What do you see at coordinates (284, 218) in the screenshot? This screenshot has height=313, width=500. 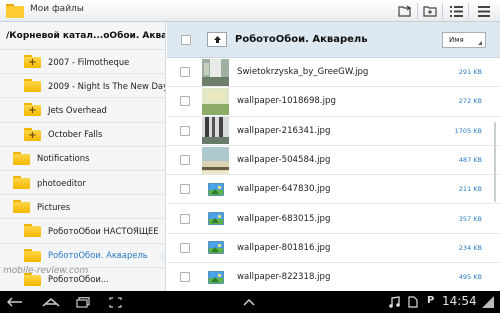 I see `file-name: wallpaper-683015.jpg` at bounding box center [284, 218].